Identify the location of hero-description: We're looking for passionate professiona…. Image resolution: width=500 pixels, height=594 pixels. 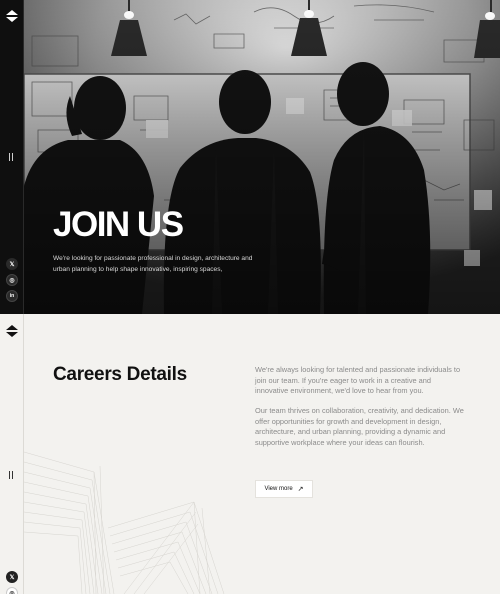
(153, 264).